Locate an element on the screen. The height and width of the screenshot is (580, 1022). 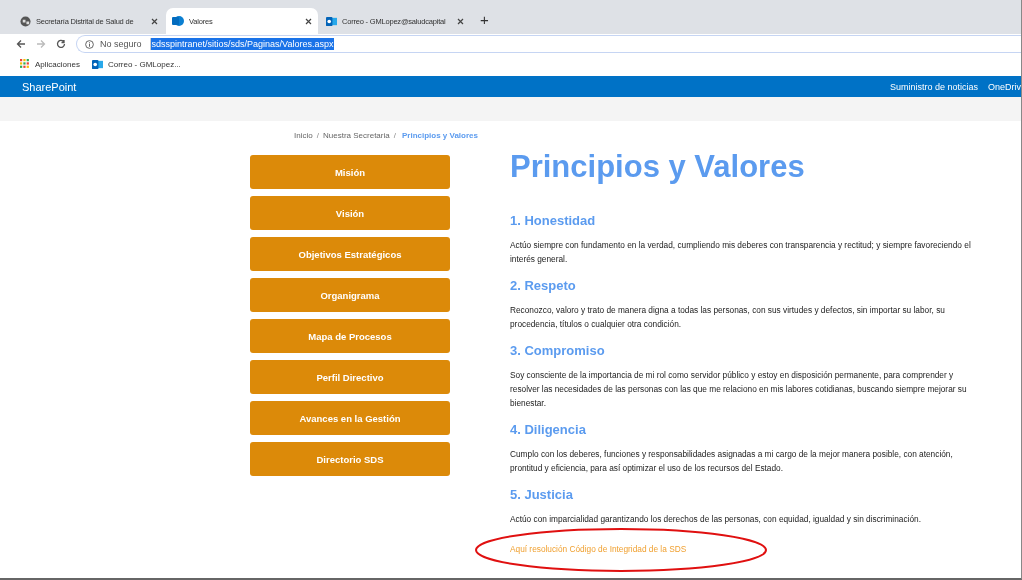
security-label: No seguro is located at coordinates (121, 44).